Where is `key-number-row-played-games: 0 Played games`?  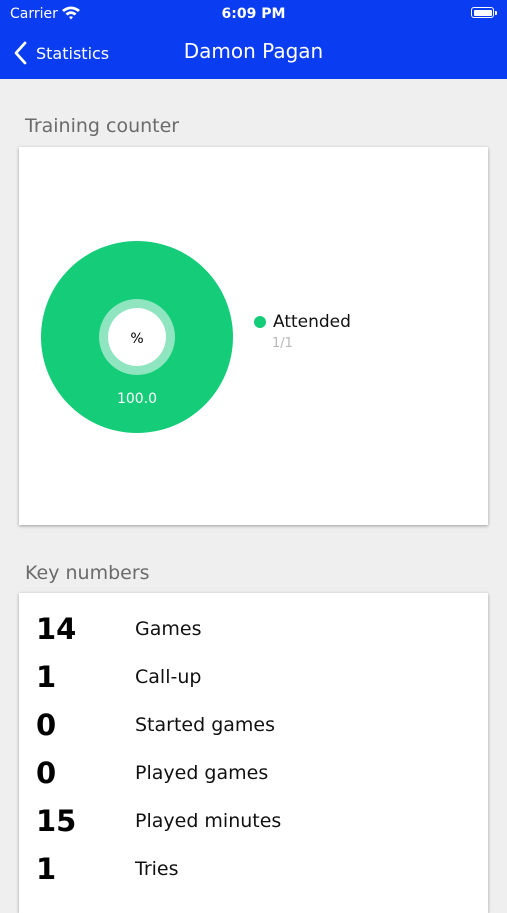
key-number-row-played-games: 0 Played games is located at coordinates (253, 773).